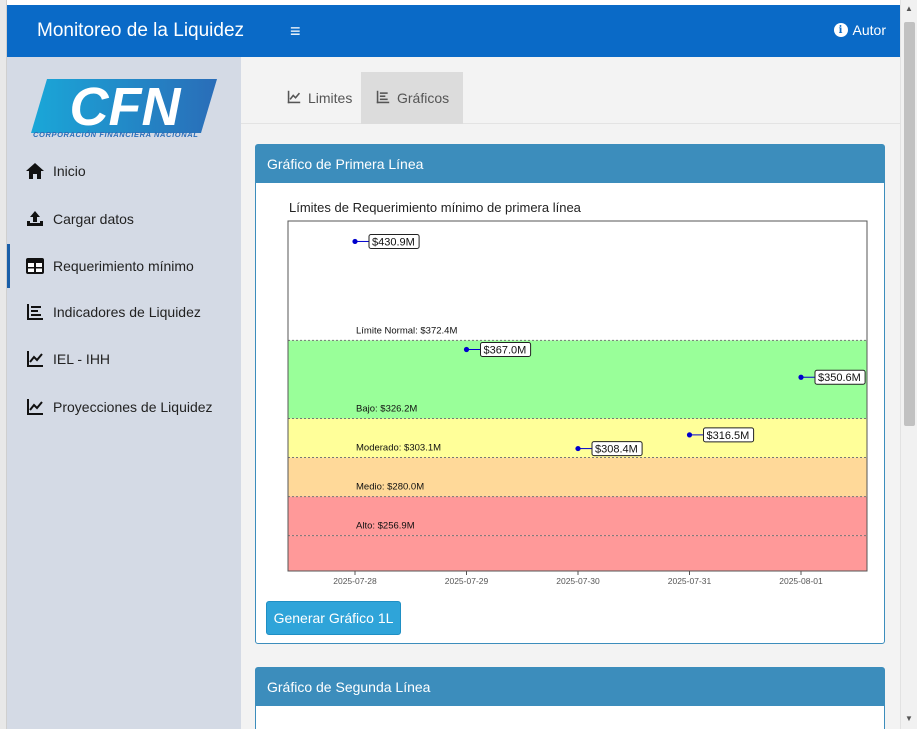 The image size is (917, 729). What do you see at coordinates (869, 30) in the screenshot?
I see `author-label: Autor` at bounding box center [869, 30].